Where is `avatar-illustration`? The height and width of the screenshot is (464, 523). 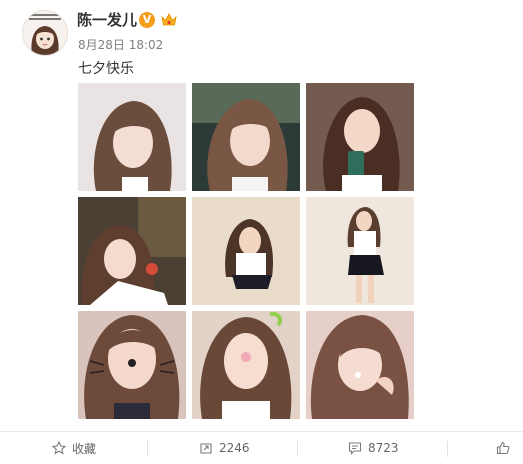
avatar-illustration is located at coordinates (45, 33).